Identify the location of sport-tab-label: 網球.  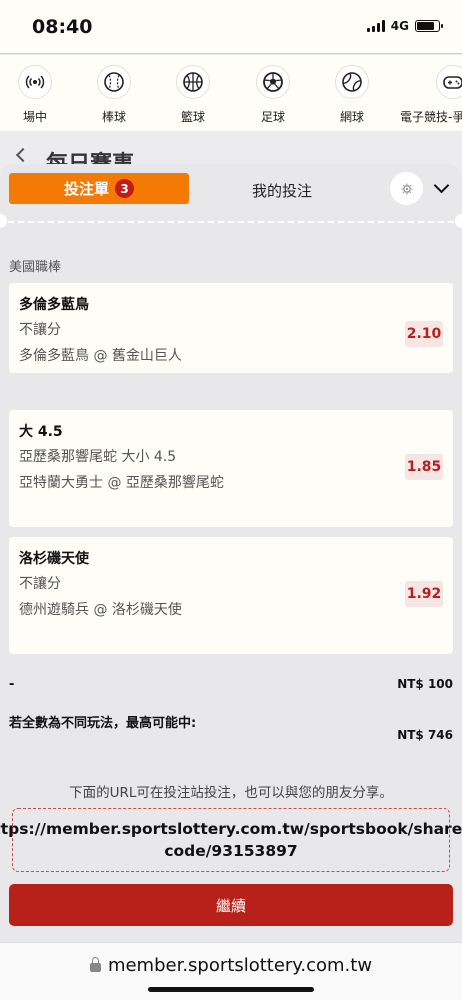
(351, 117).